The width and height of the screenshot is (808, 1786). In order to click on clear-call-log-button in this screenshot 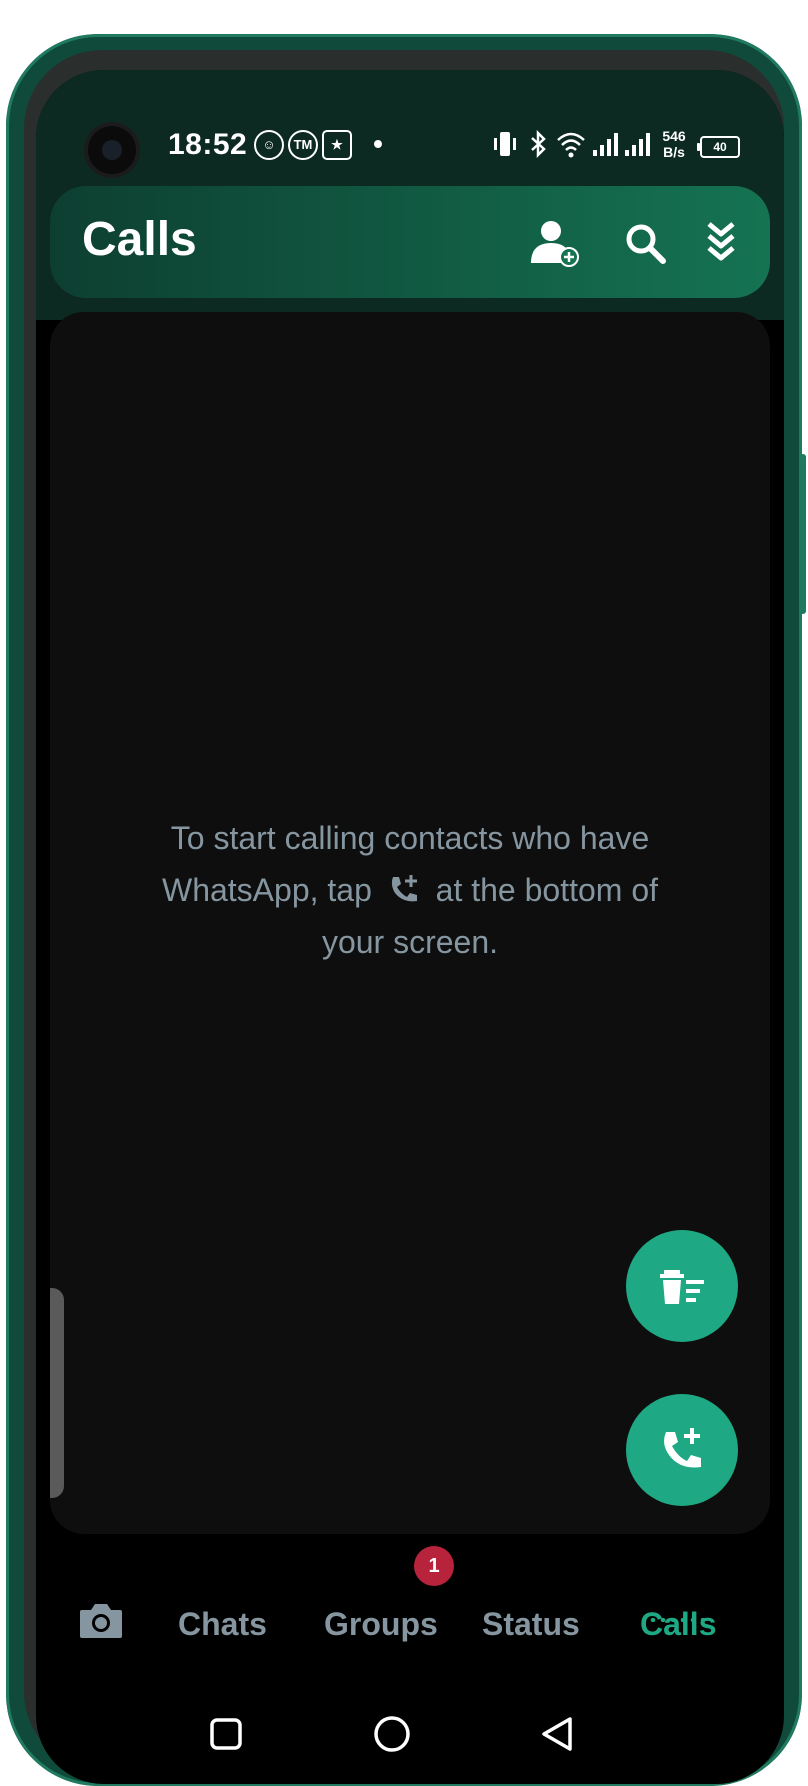, I will do `click(682, 1286)`.